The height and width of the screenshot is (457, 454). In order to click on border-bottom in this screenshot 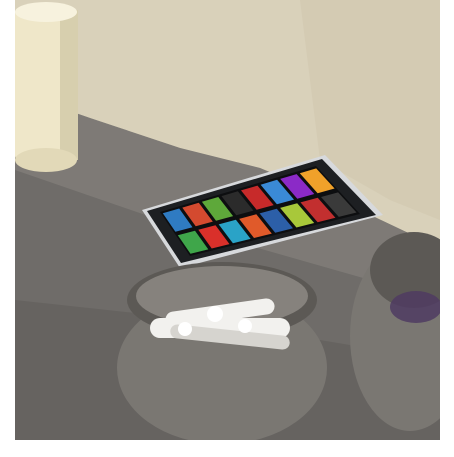, I will do `click(227, 448)`.